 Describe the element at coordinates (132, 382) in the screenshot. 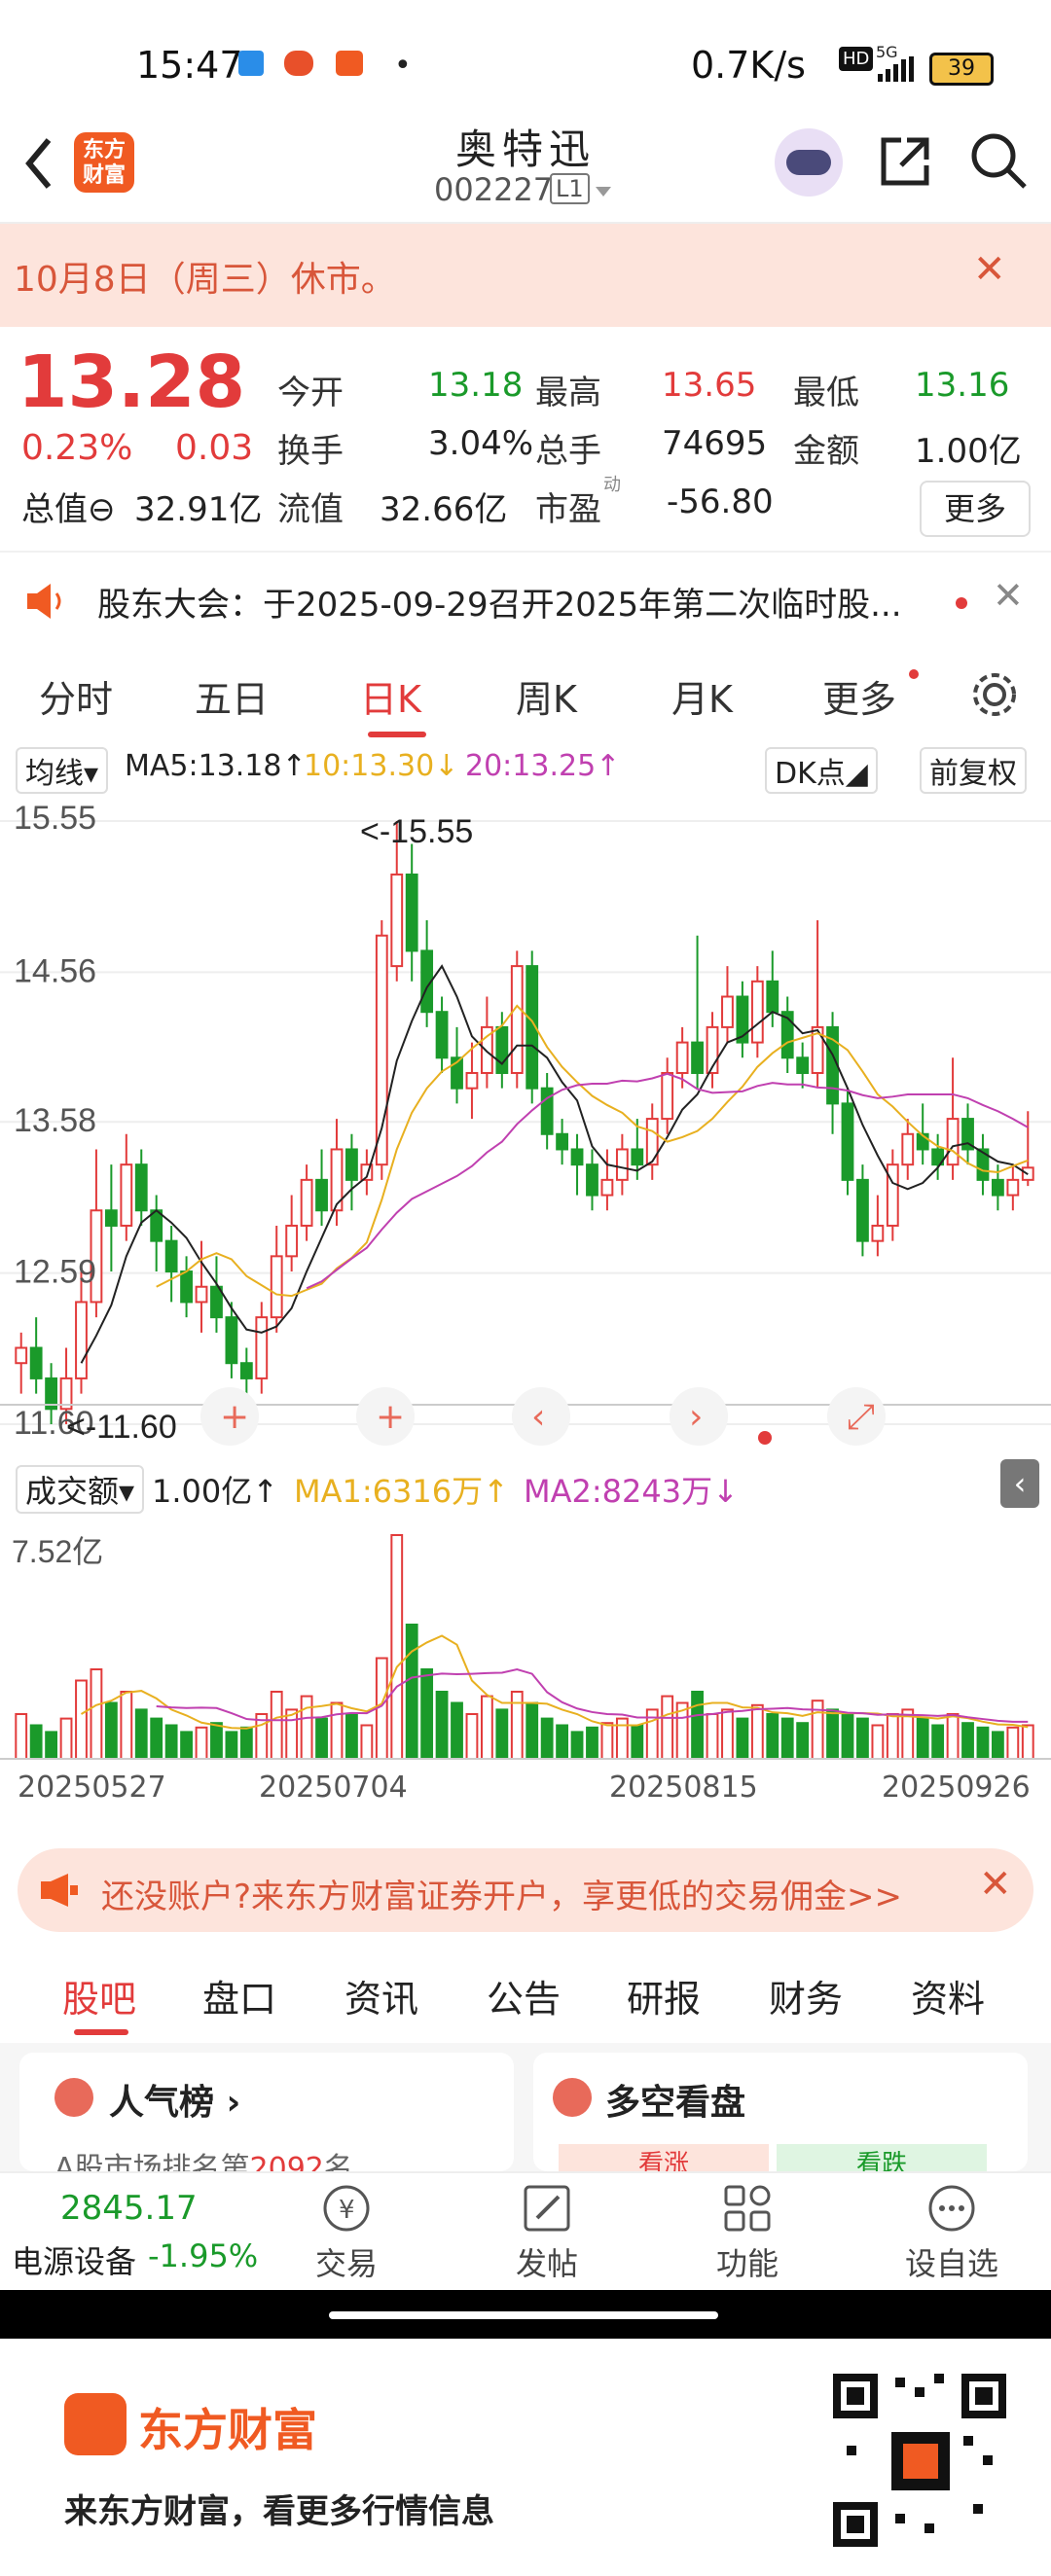

I see `current-price: 13.28` at that location.